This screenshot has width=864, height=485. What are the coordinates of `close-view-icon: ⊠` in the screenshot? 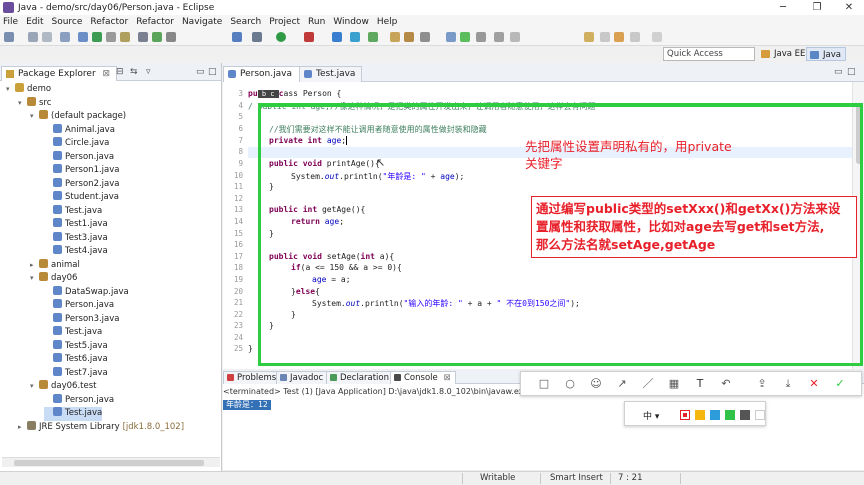 It's located at (107, 74).